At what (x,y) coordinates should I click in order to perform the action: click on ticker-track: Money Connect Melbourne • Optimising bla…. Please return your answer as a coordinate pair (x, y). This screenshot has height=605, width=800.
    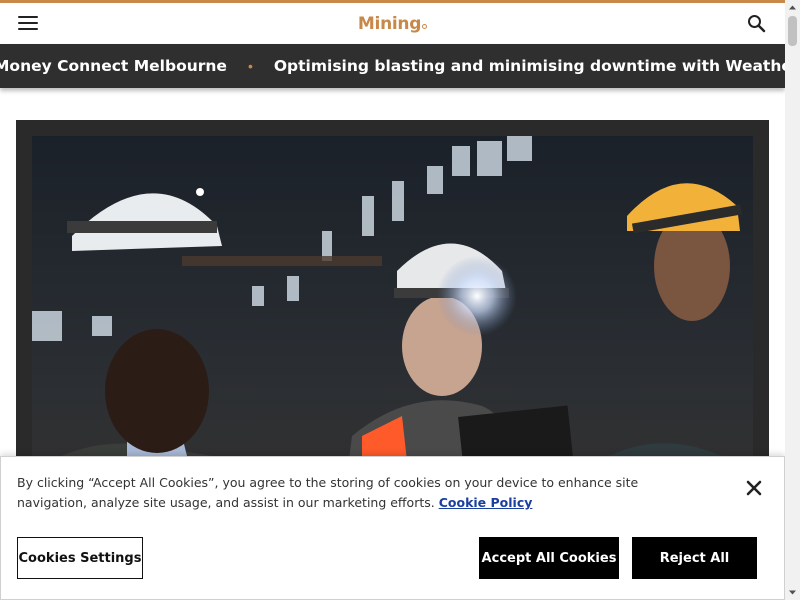
    Looking at the image, I should click on (392, 66).